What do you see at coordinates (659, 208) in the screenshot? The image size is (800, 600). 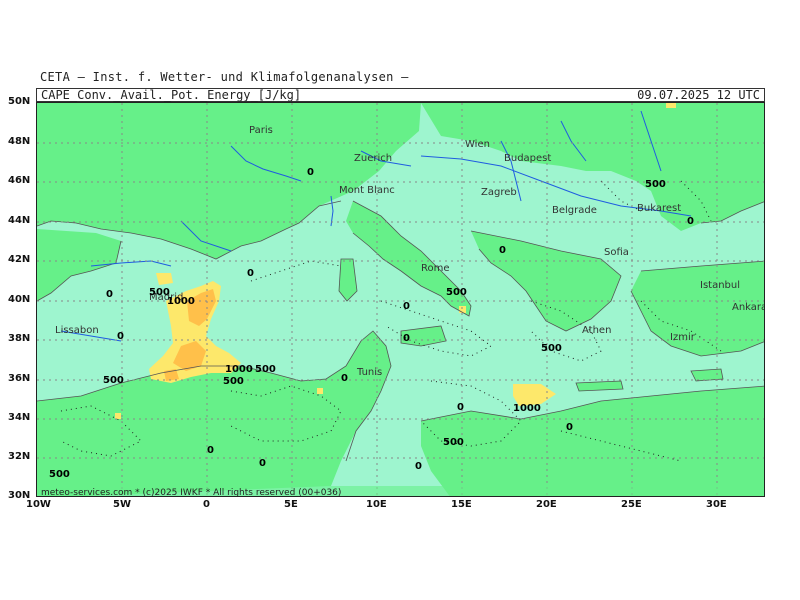 I see `city-label: Bukarest` at bounding box center [659, 208].